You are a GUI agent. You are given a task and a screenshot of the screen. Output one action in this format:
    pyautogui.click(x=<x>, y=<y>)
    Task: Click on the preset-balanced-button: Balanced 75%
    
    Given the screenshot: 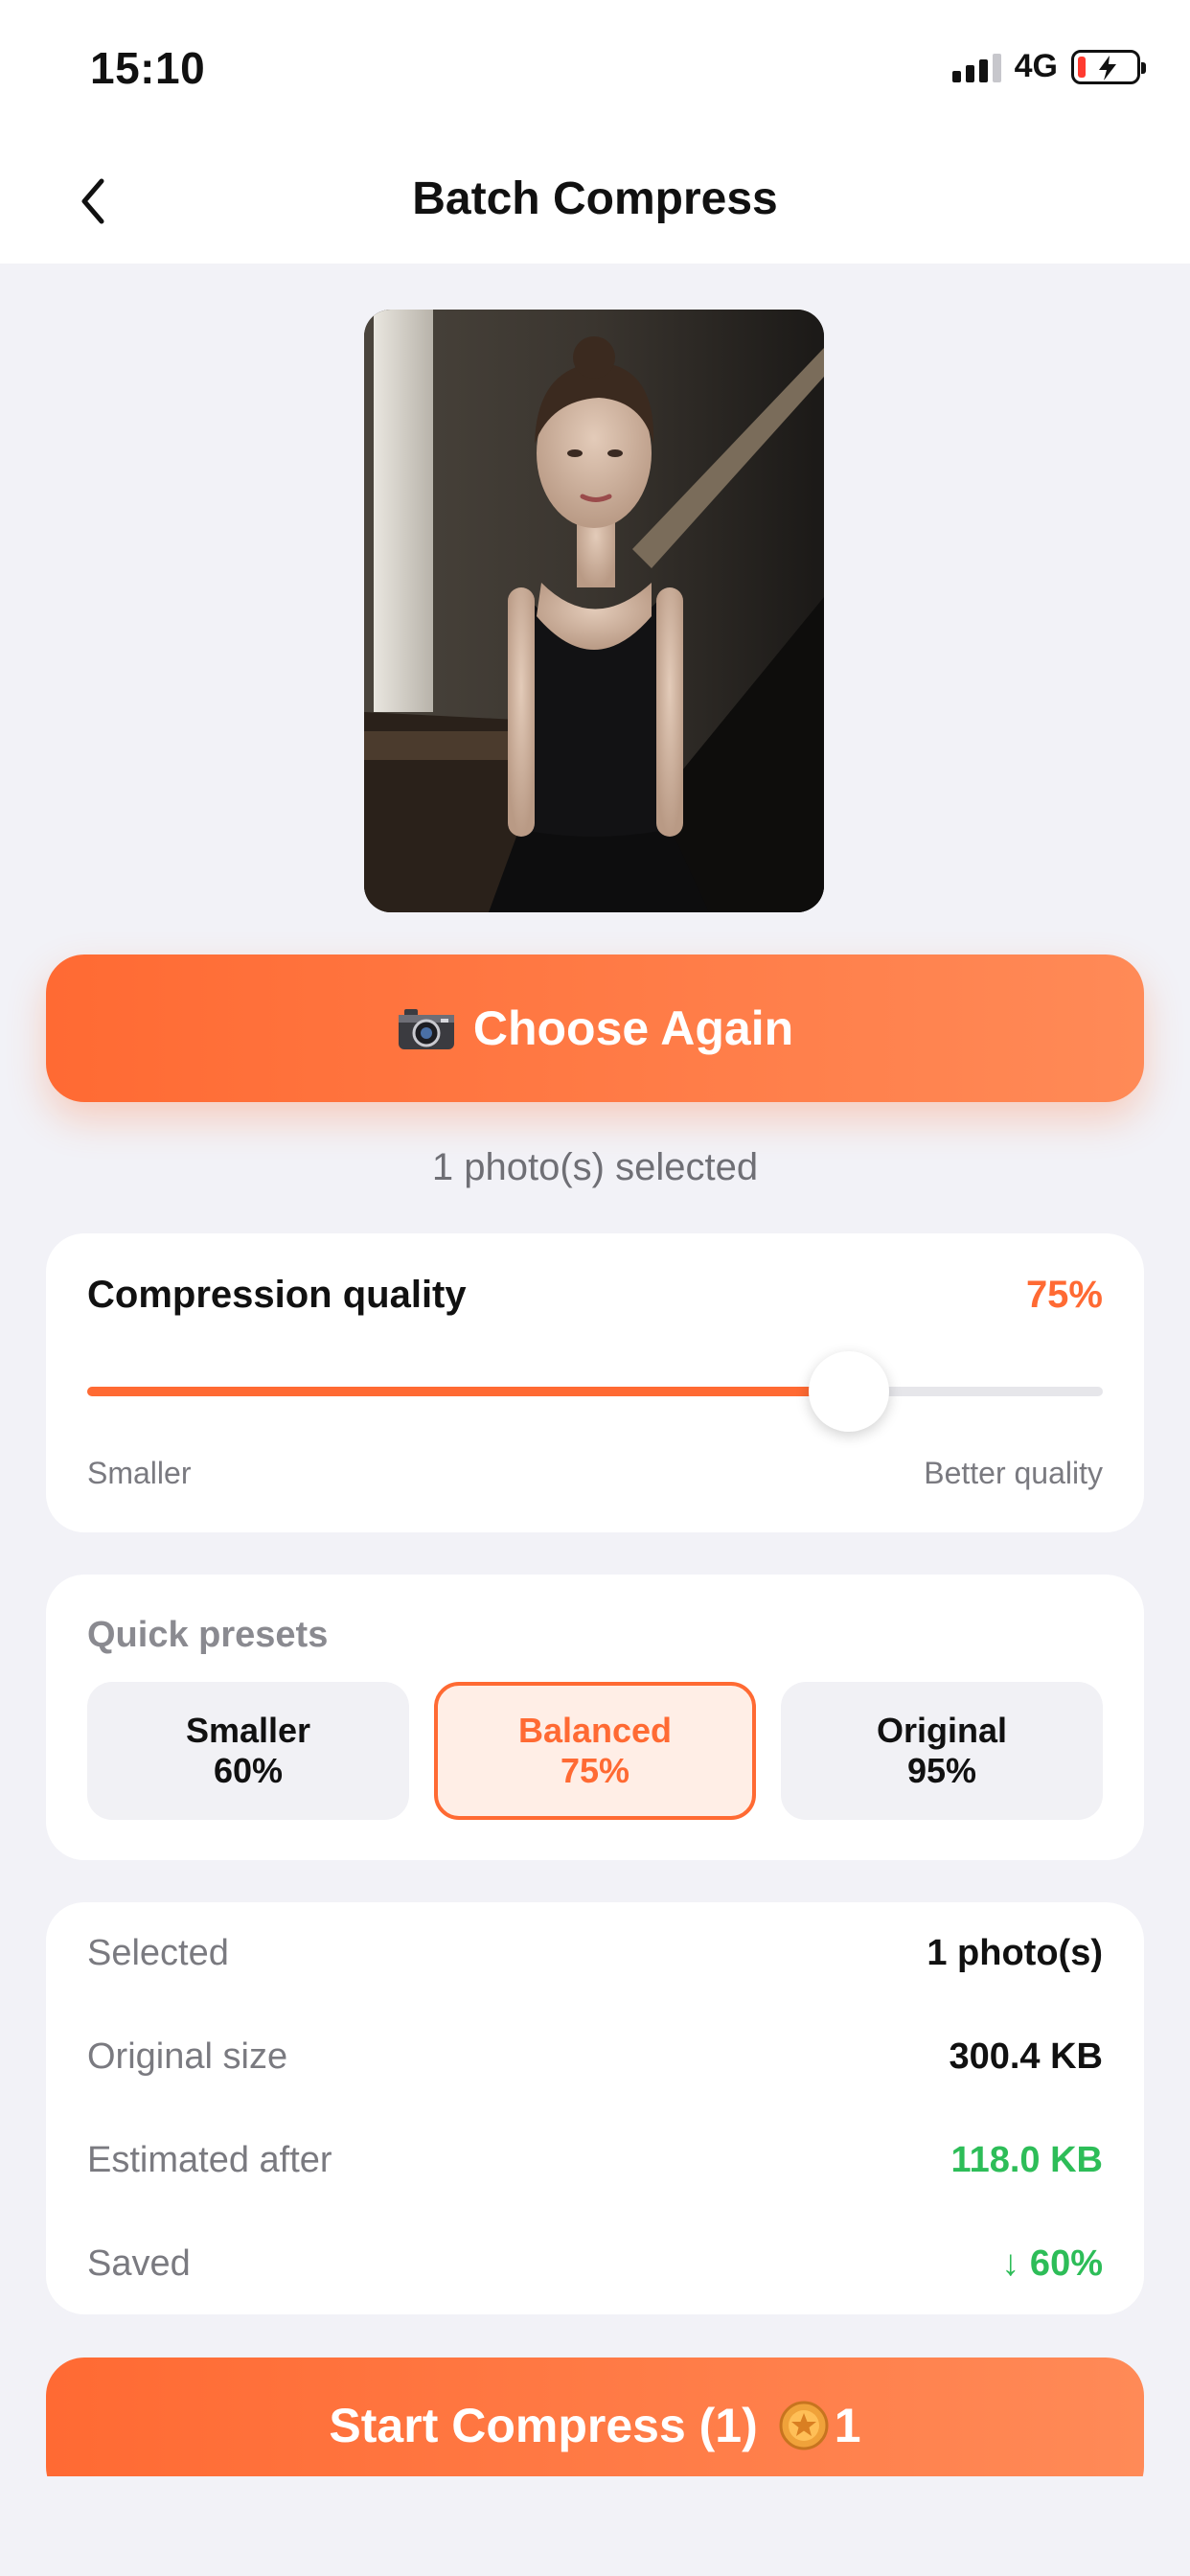 What is the action you would take?
    pyautogui.click(x=595, y=1751)
    